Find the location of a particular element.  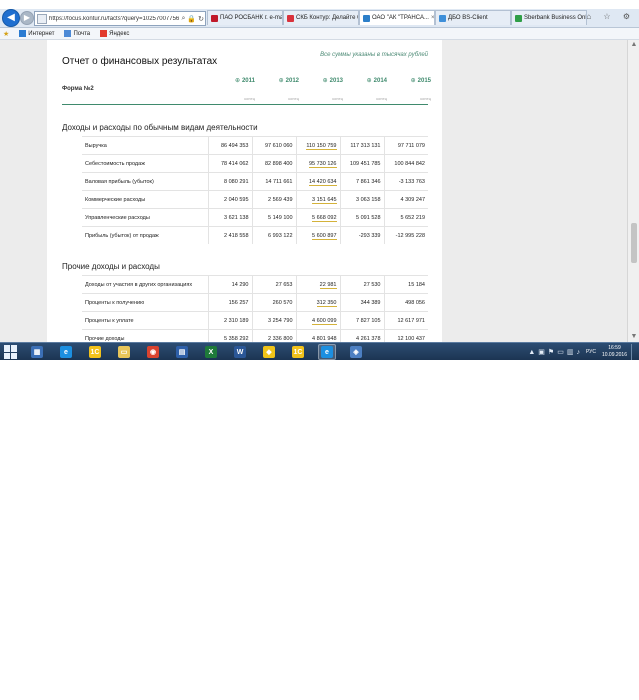

value-cell: 12 617 971 is located at coordinates (405, 320).